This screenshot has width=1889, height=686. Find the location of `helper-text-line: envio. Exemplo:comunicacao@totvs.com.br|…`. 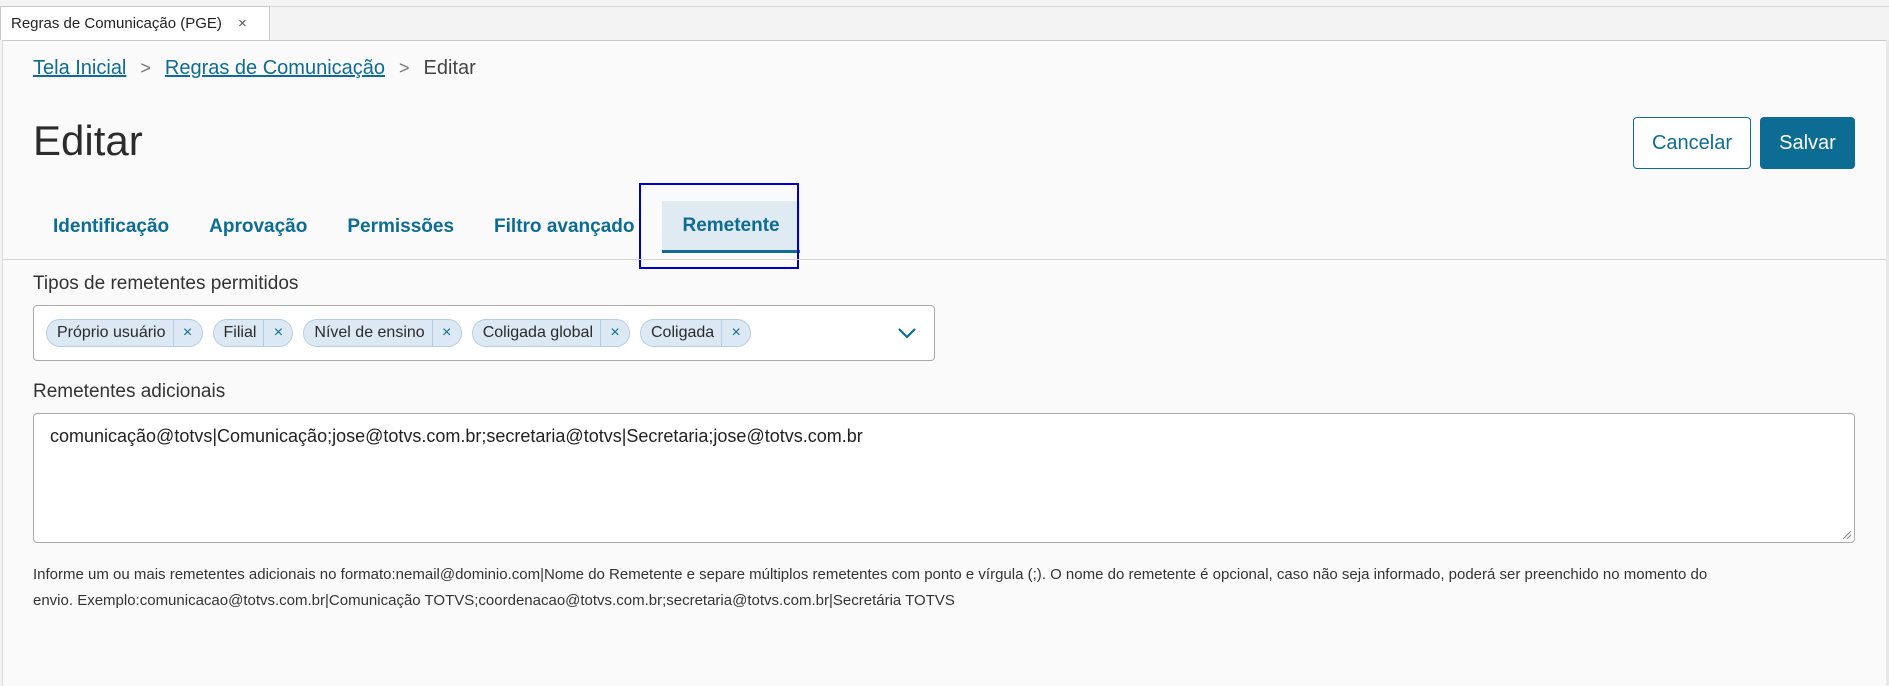

helper-text-line: envio. Exemplo:comunicacao@totvs.com.br|… is located at coordinates (494, 600).